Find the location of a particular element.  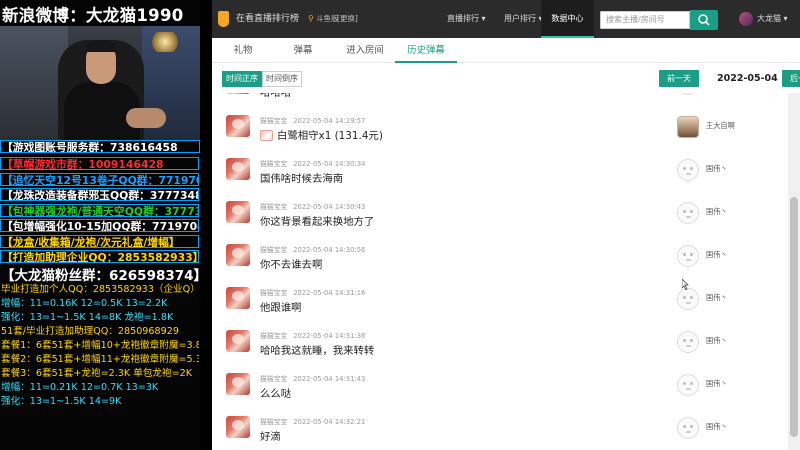

search-icon is located at coordinates (704, 20).